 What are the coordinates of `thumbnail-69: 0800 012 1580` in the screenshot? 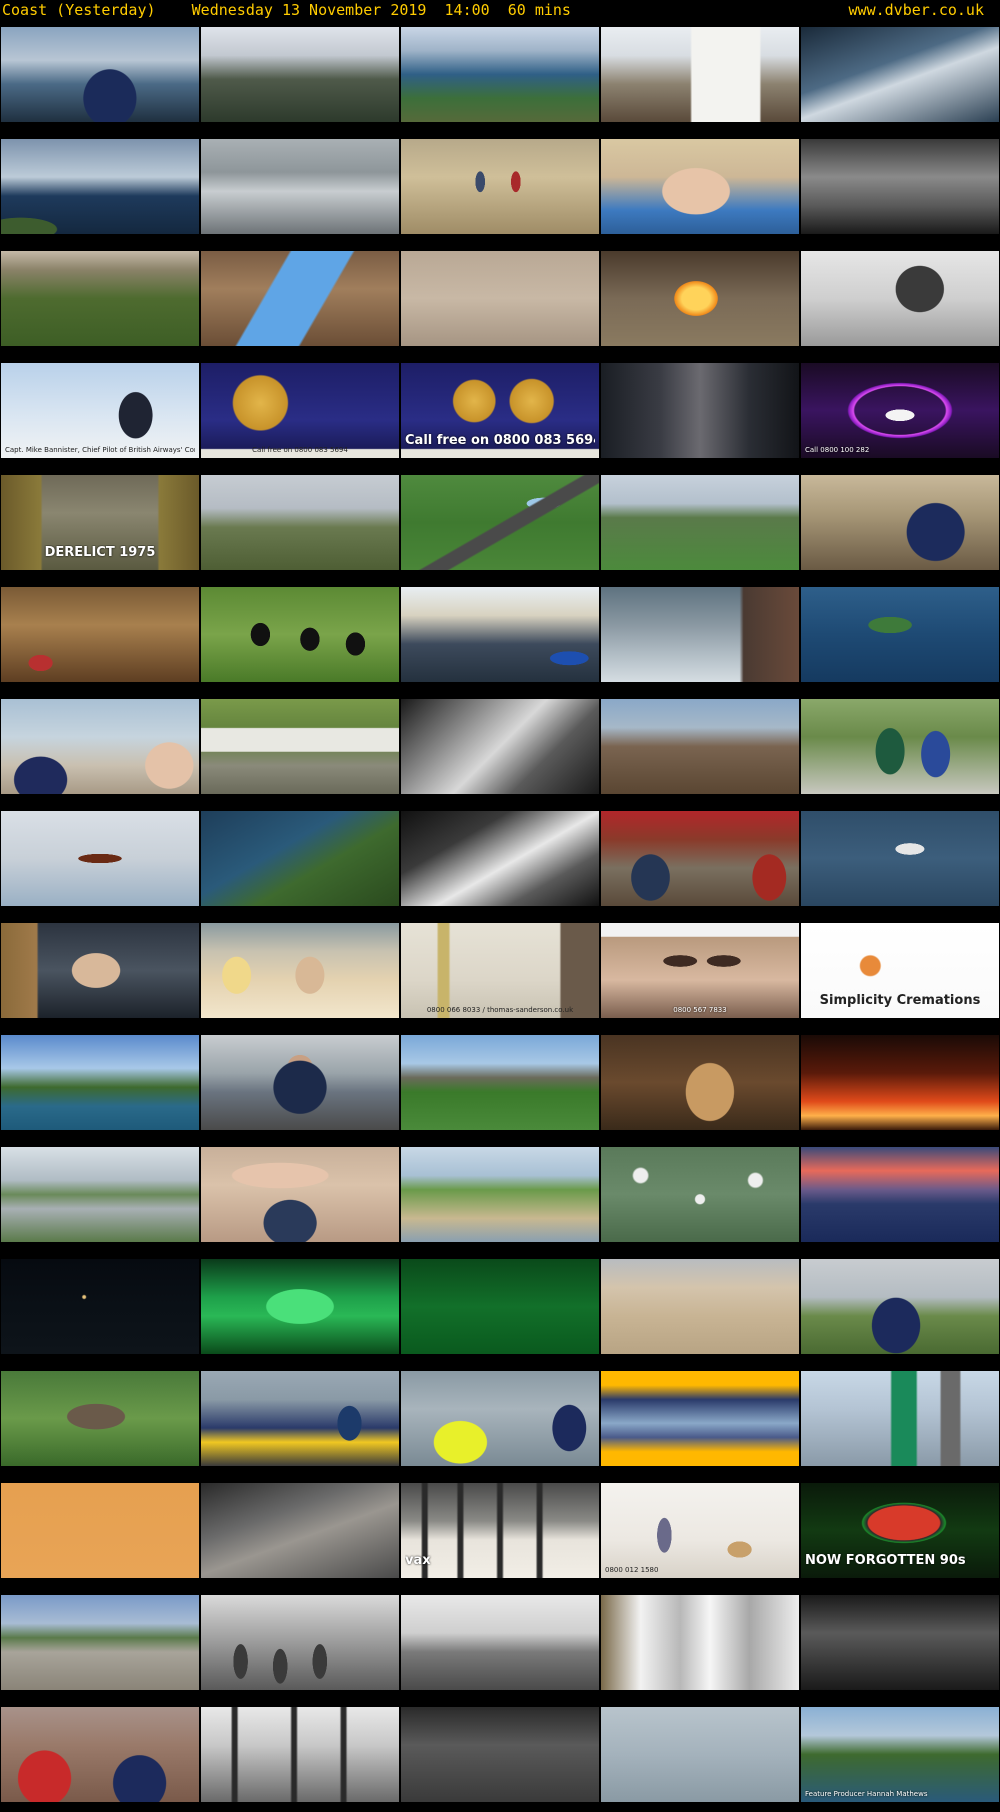 It's located at (700, 1530).